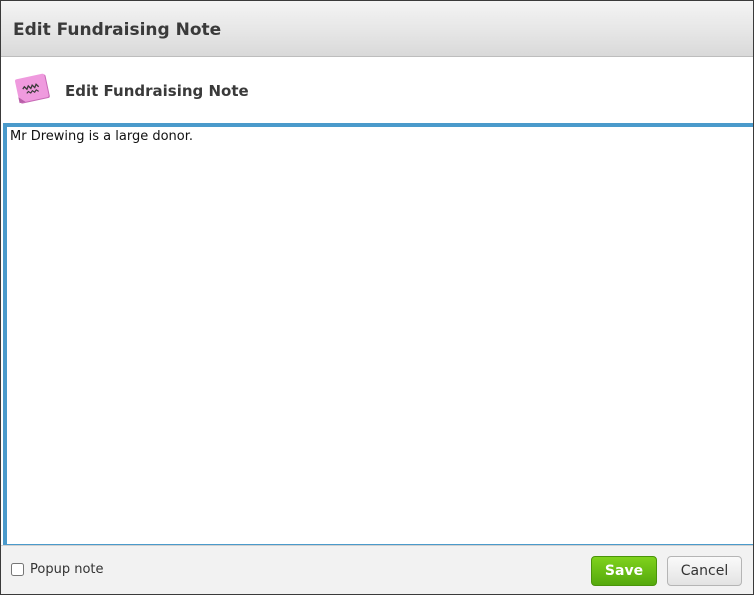 The image size is (754, 595). I want to click on popup-note-checkbox, so click(17, 569).